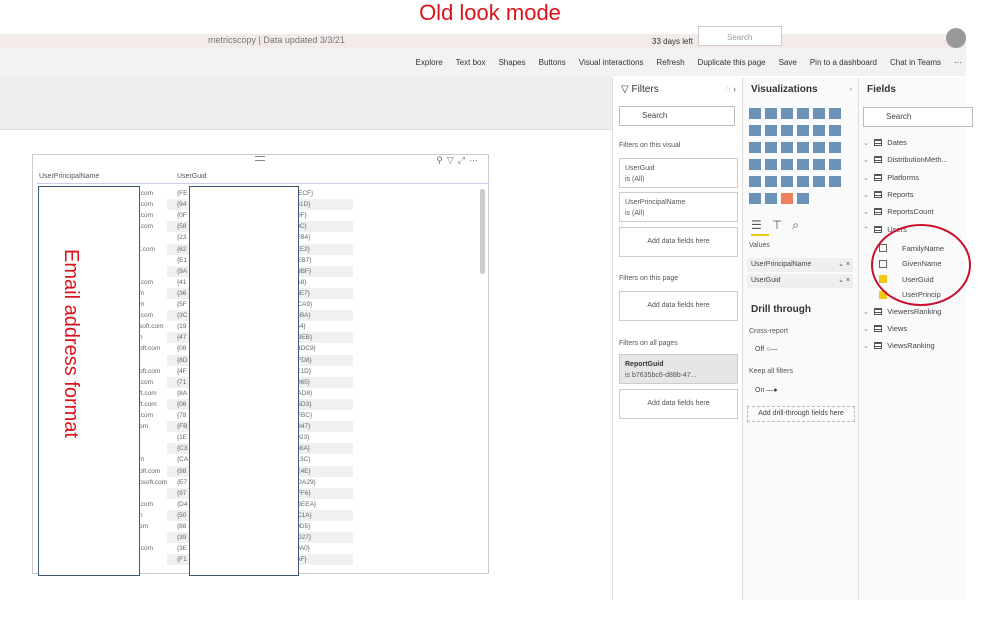  What do you see at coordinates (732, 62) in the screenshot?
I see `duplicate-page-button: Duplicate this page` at bounding box center [732, 62].